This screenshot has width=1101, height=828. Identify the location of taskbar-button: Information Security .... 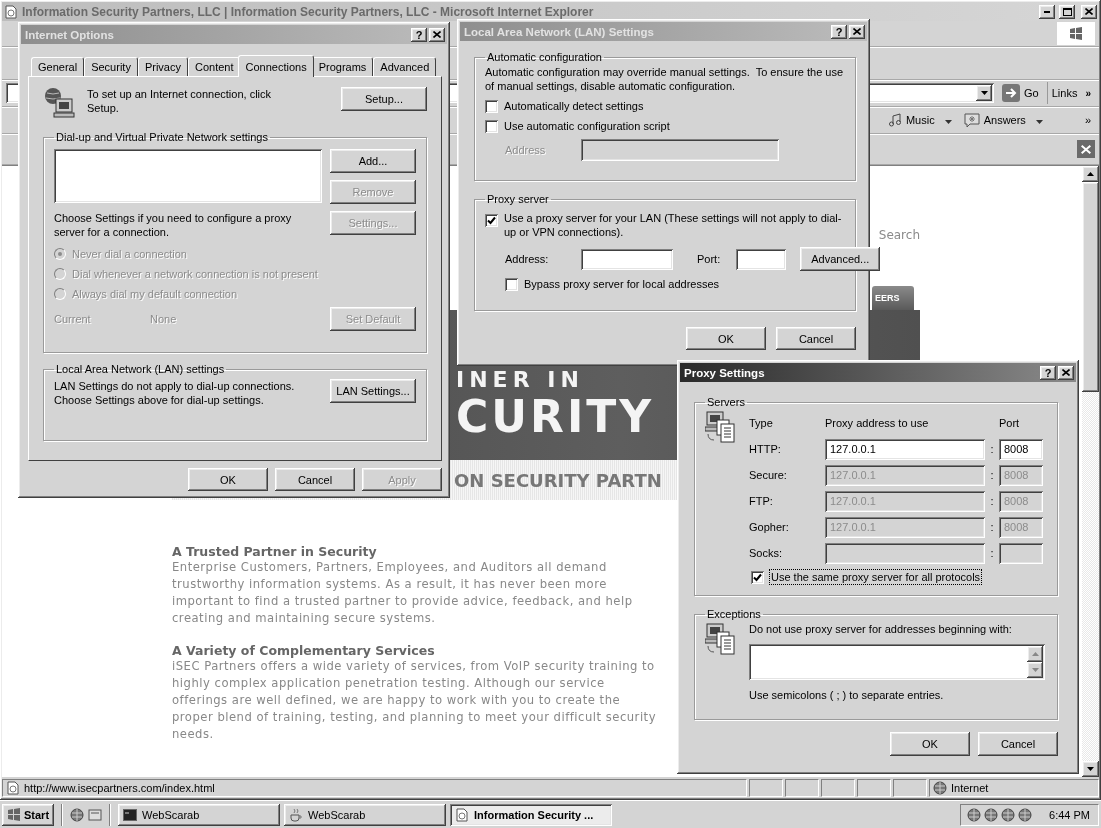
(531, 814).